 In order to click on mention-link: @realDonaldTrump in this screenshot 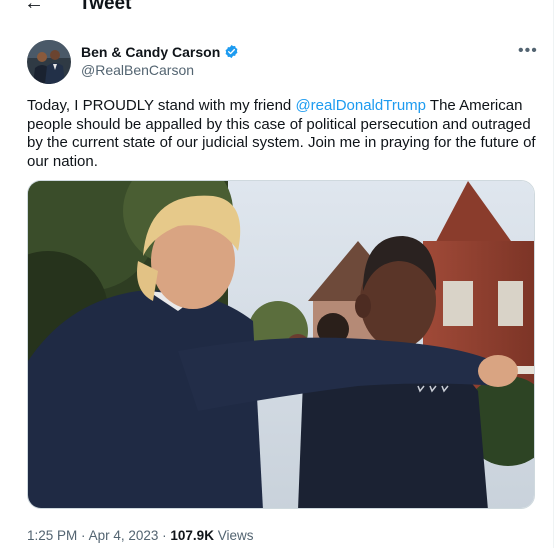, I will do `click(360, 105)`.